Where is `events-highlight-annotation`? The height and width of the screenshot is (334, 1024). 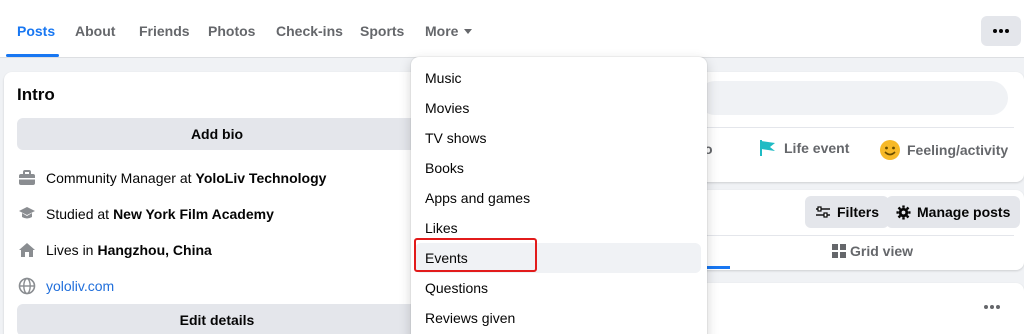 events-highlight-annotation is located at coordinates (475, 255).